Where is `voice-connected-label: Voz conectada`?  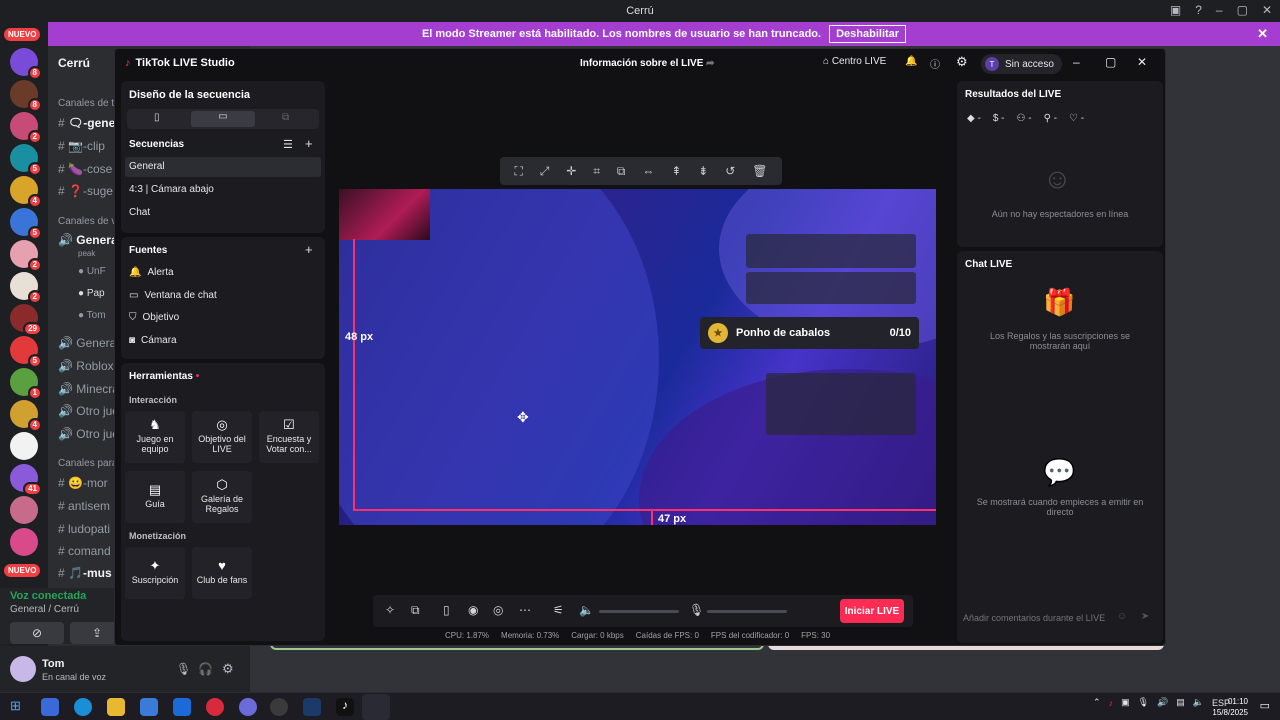
voice-connected-label: Voz conectada is located at coordinates (48, 596).